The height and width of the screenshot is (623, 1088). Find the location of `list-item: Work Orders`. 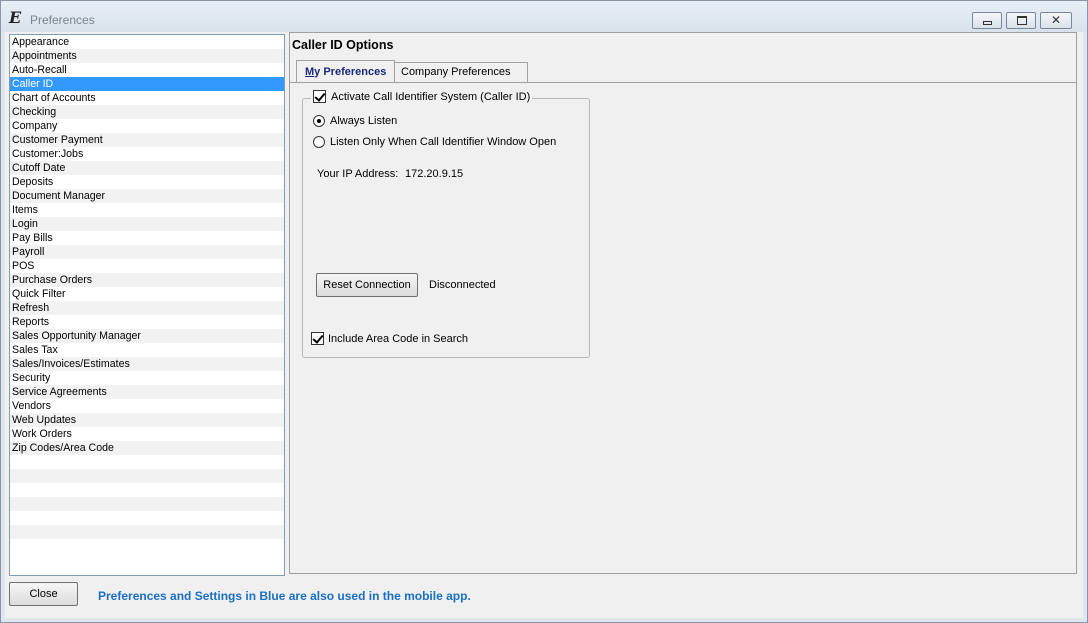

list-item: Work Orders is located at coordinates (147, 434).